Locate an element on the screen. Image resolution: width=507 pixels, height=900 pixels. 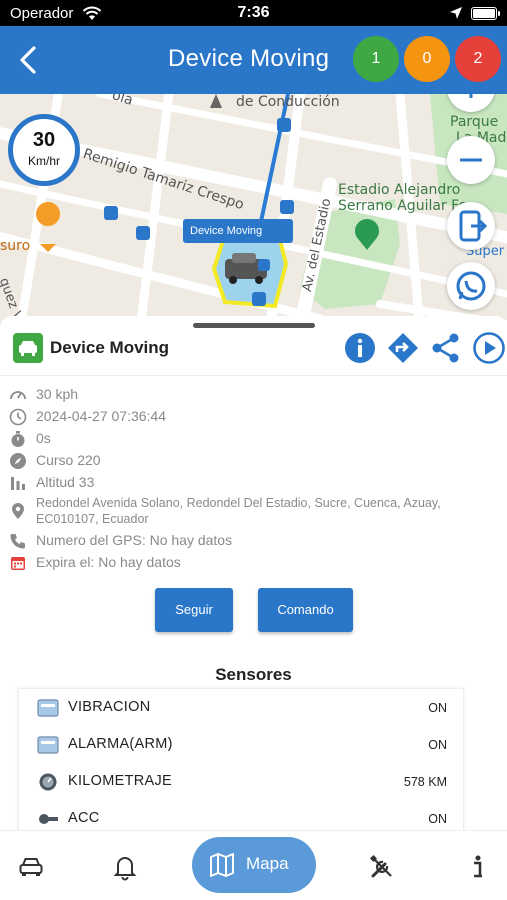
sensor-value: 578 KM is located at coordinates (425, 782).